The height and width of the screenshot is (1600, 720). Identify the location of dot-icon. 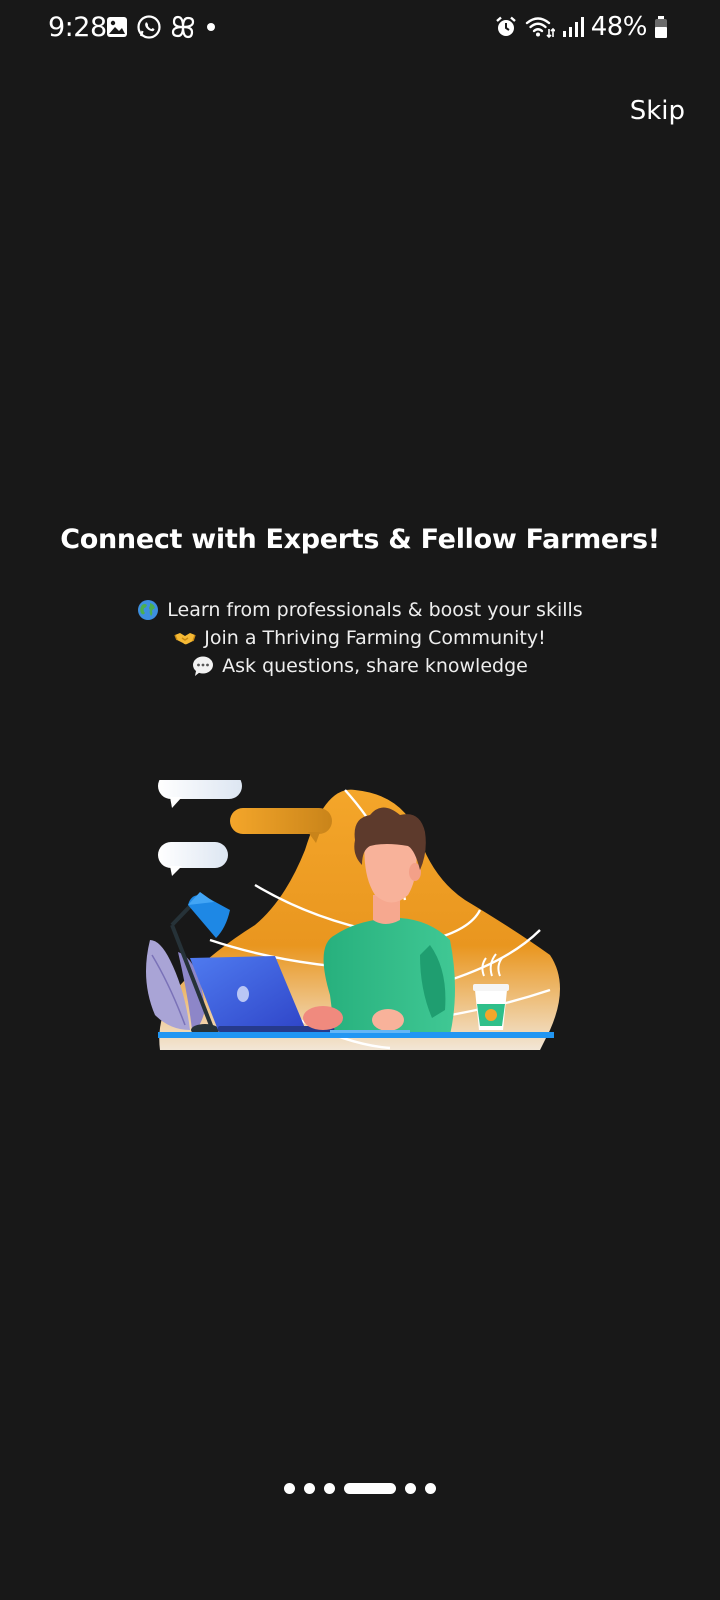
(211, 27).